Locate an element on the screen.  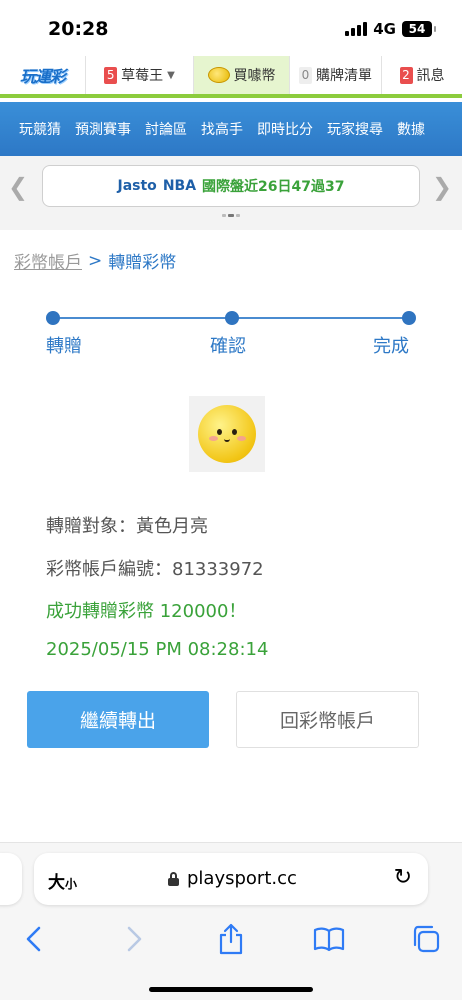
browser-toolbar is located at coordinates (231, 939).